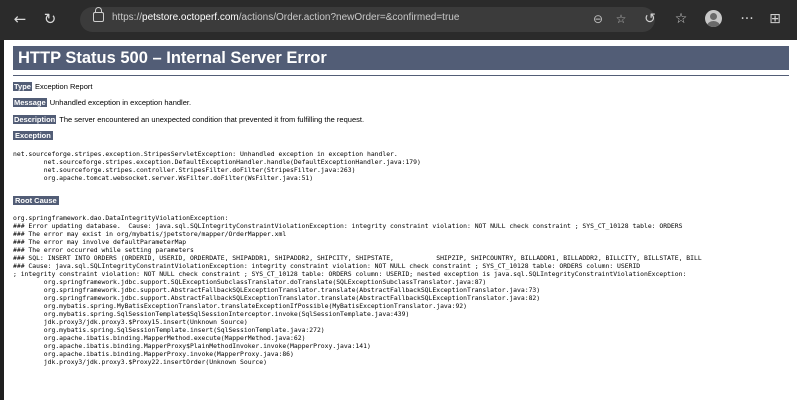 This screenshot has width=797, height=400. Describe the element at coordinates (63, 86) in the screenshot. I see `type-value: Exception Report` at that location.